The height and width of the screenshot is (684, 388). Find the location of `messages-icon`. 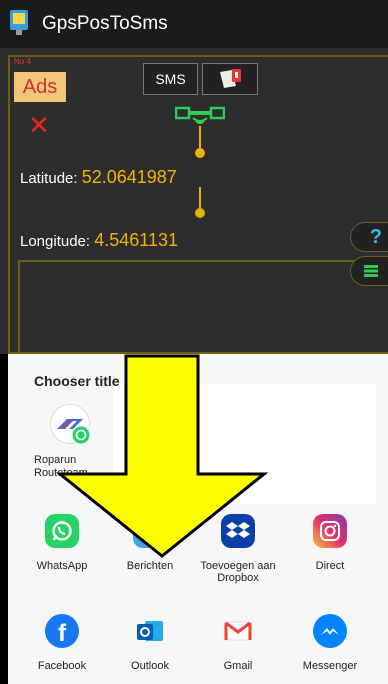

messages-icon is located at coordinates (150, 531).